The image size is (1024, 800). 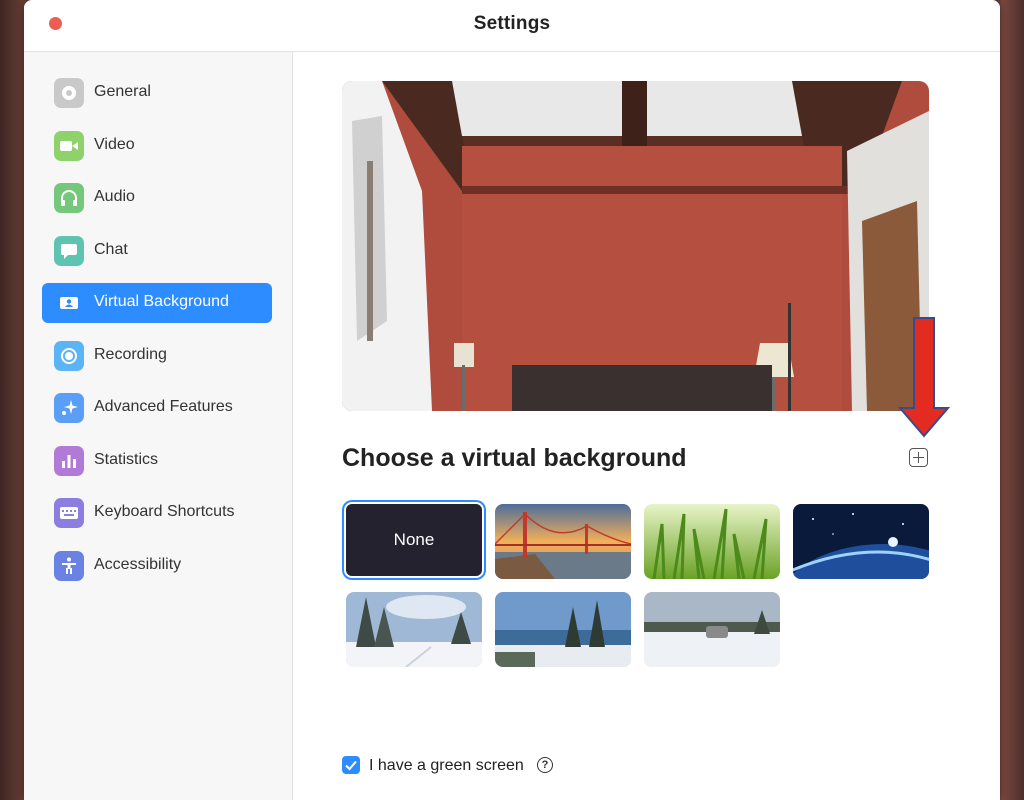 What do you see at coordinates (69, 251) in the screenshot?
I see `chat-bubble-icon` at bounding box center [69, 251].